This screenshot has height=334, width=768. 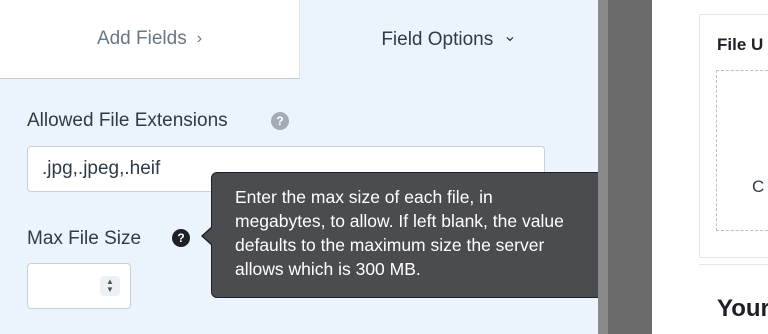 I want to click on max-file-size-label: Max File Size, so click(x=84, y=238).